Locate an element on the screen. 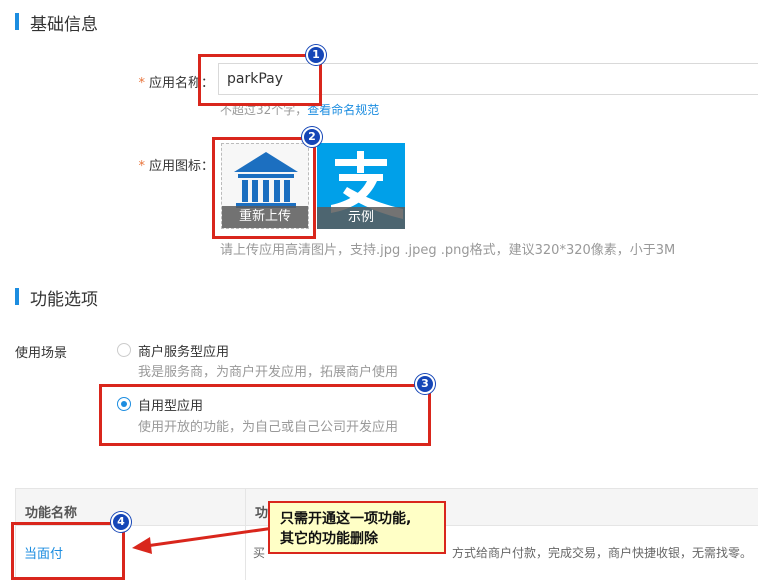  annotation-callout: 只需开通这一项功能, 其它的功能删除 is located at coordinates (357, 527).